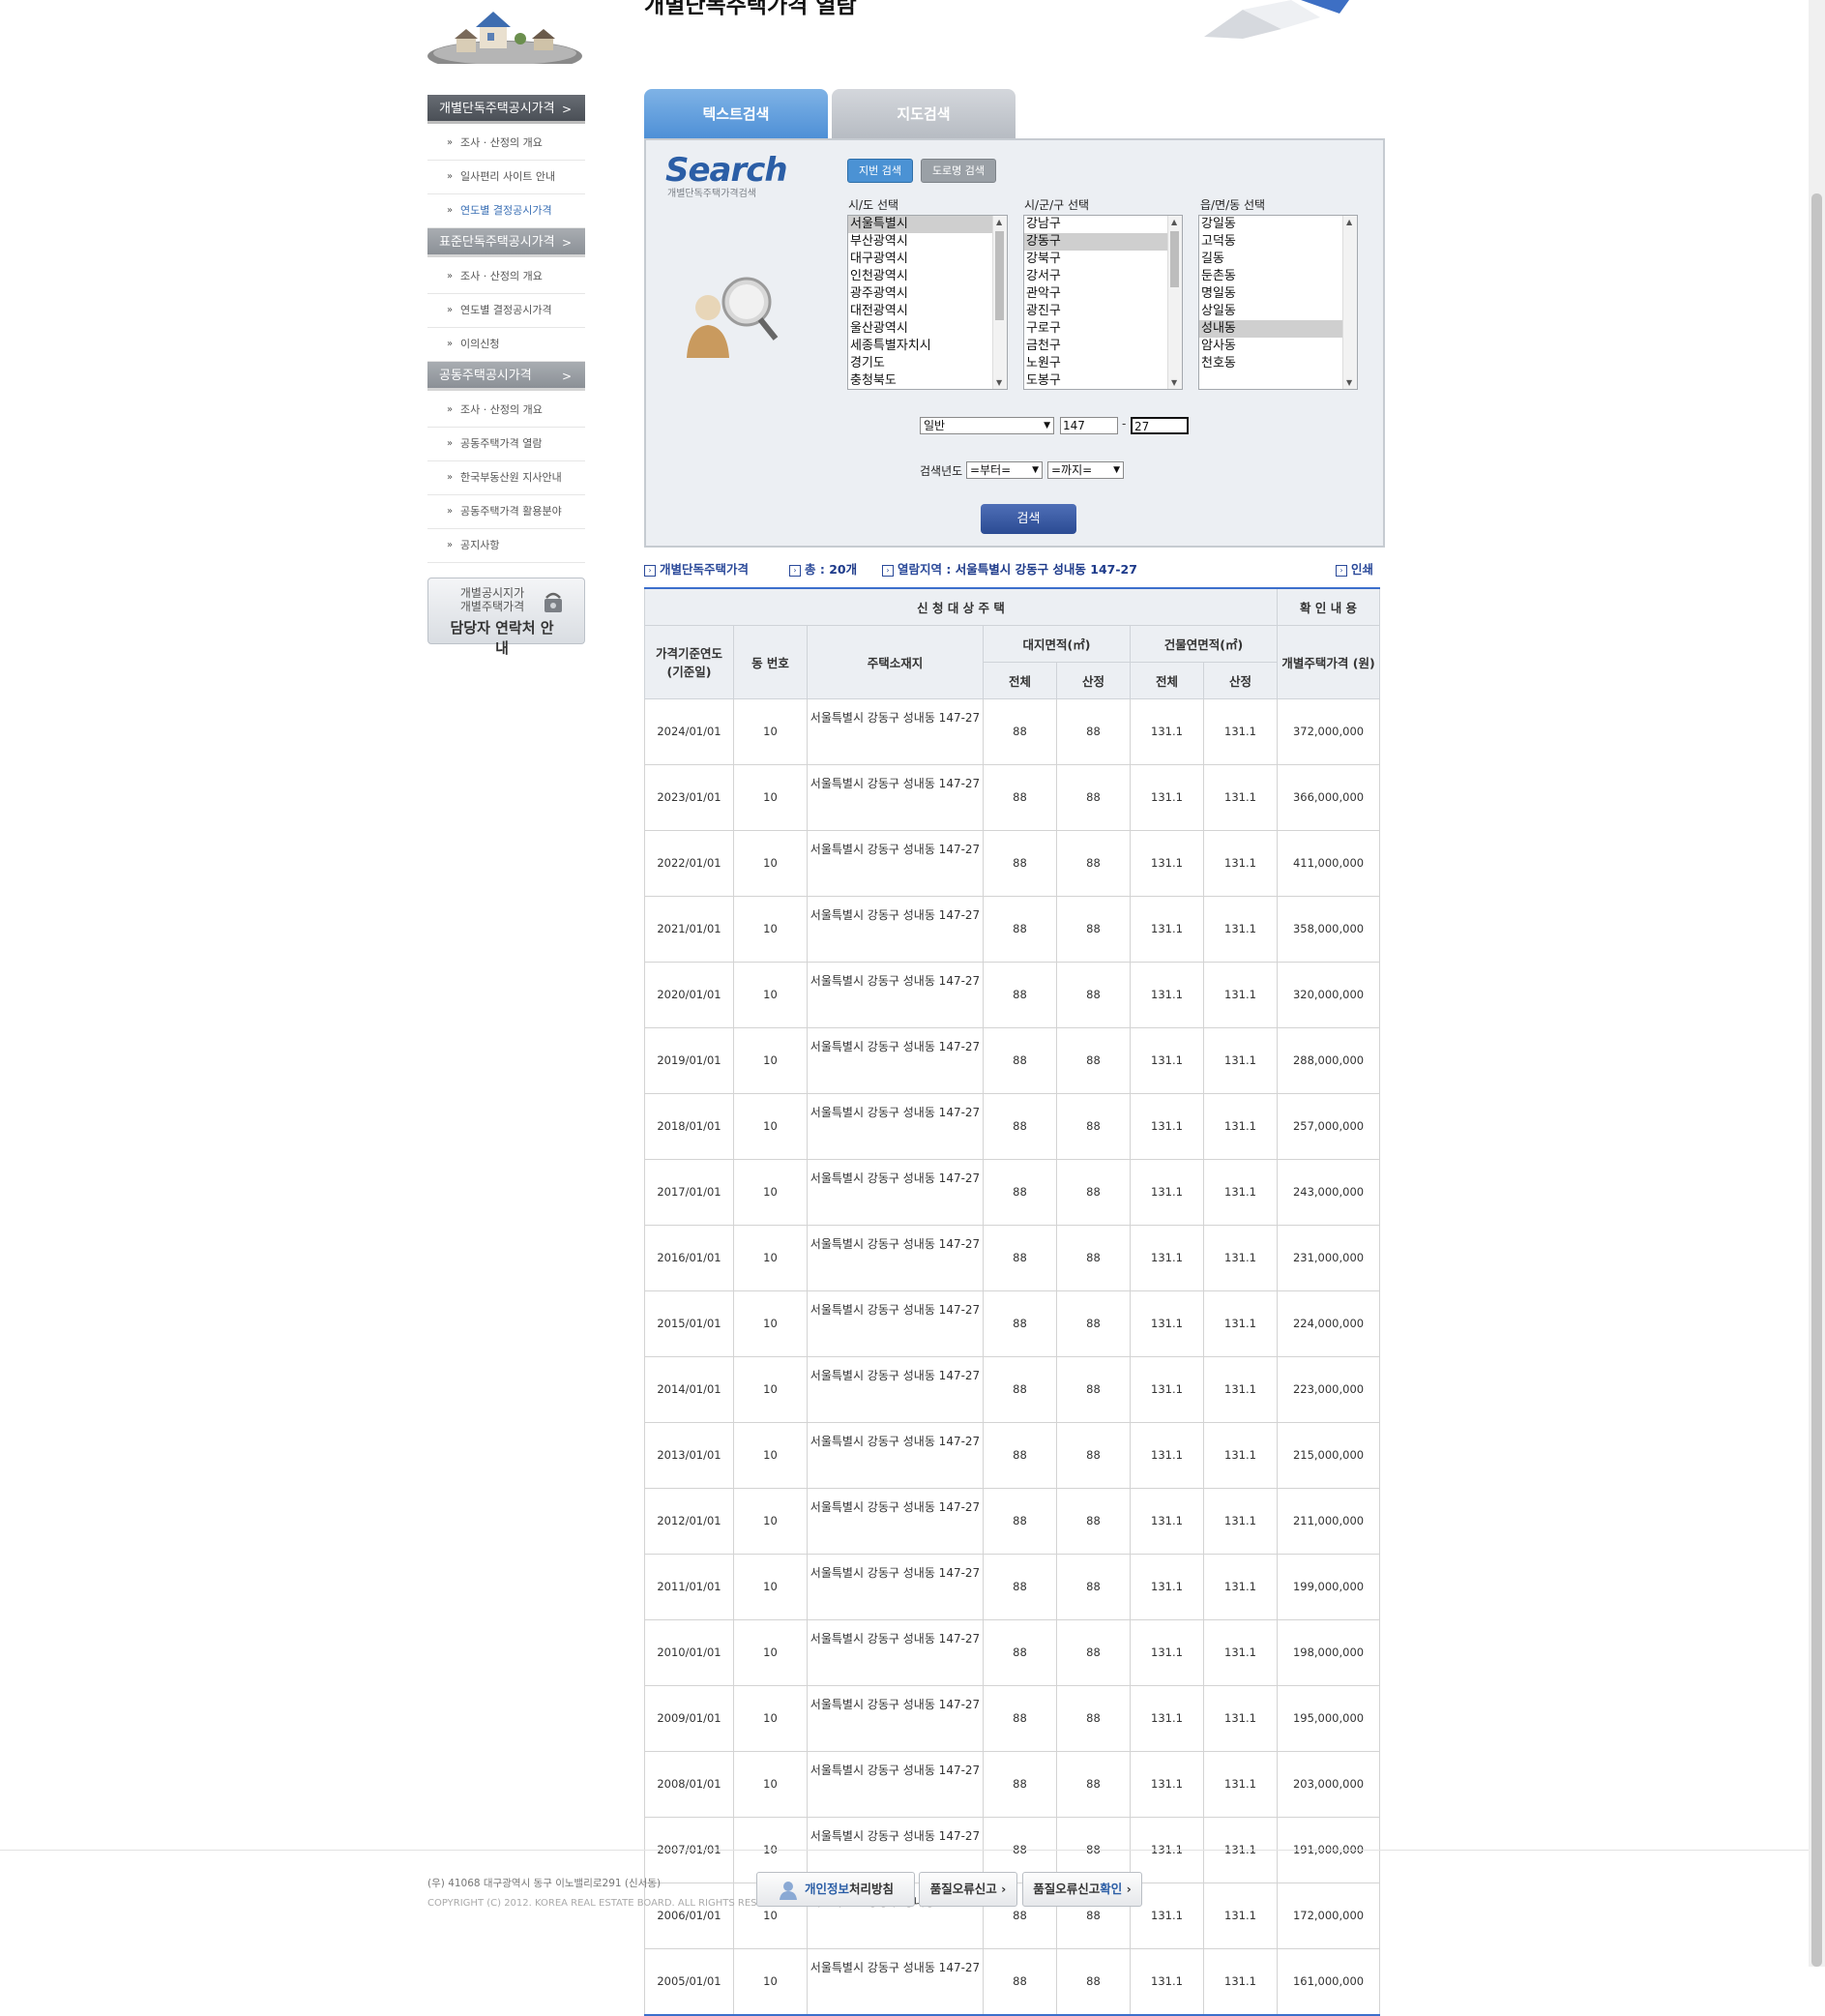  What do you see at coordinates (1329, 995) in the screenshot?
I see `cell-price: 320,000,000` at bounding box center [1329, 995].